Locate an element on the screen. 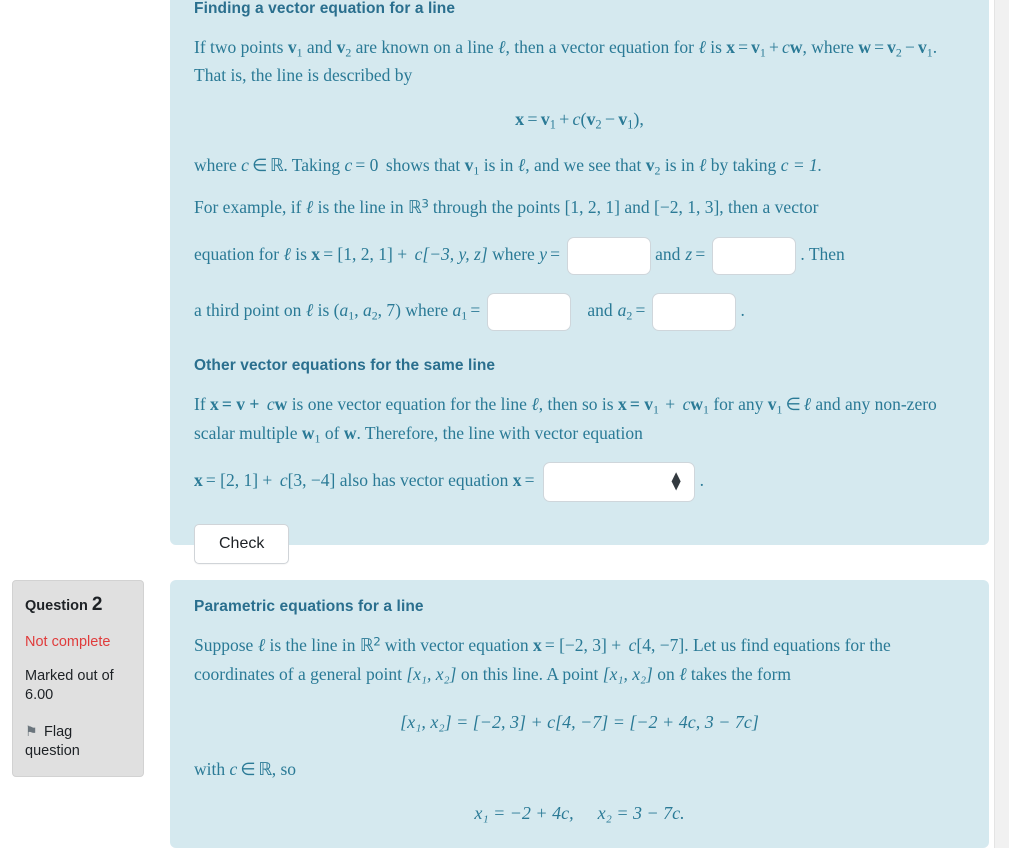 This screenshot has width=1024, height=848. paragraph-with-c-in-R: with c ∈ ℝ, so is located at coordinates (245, 769).